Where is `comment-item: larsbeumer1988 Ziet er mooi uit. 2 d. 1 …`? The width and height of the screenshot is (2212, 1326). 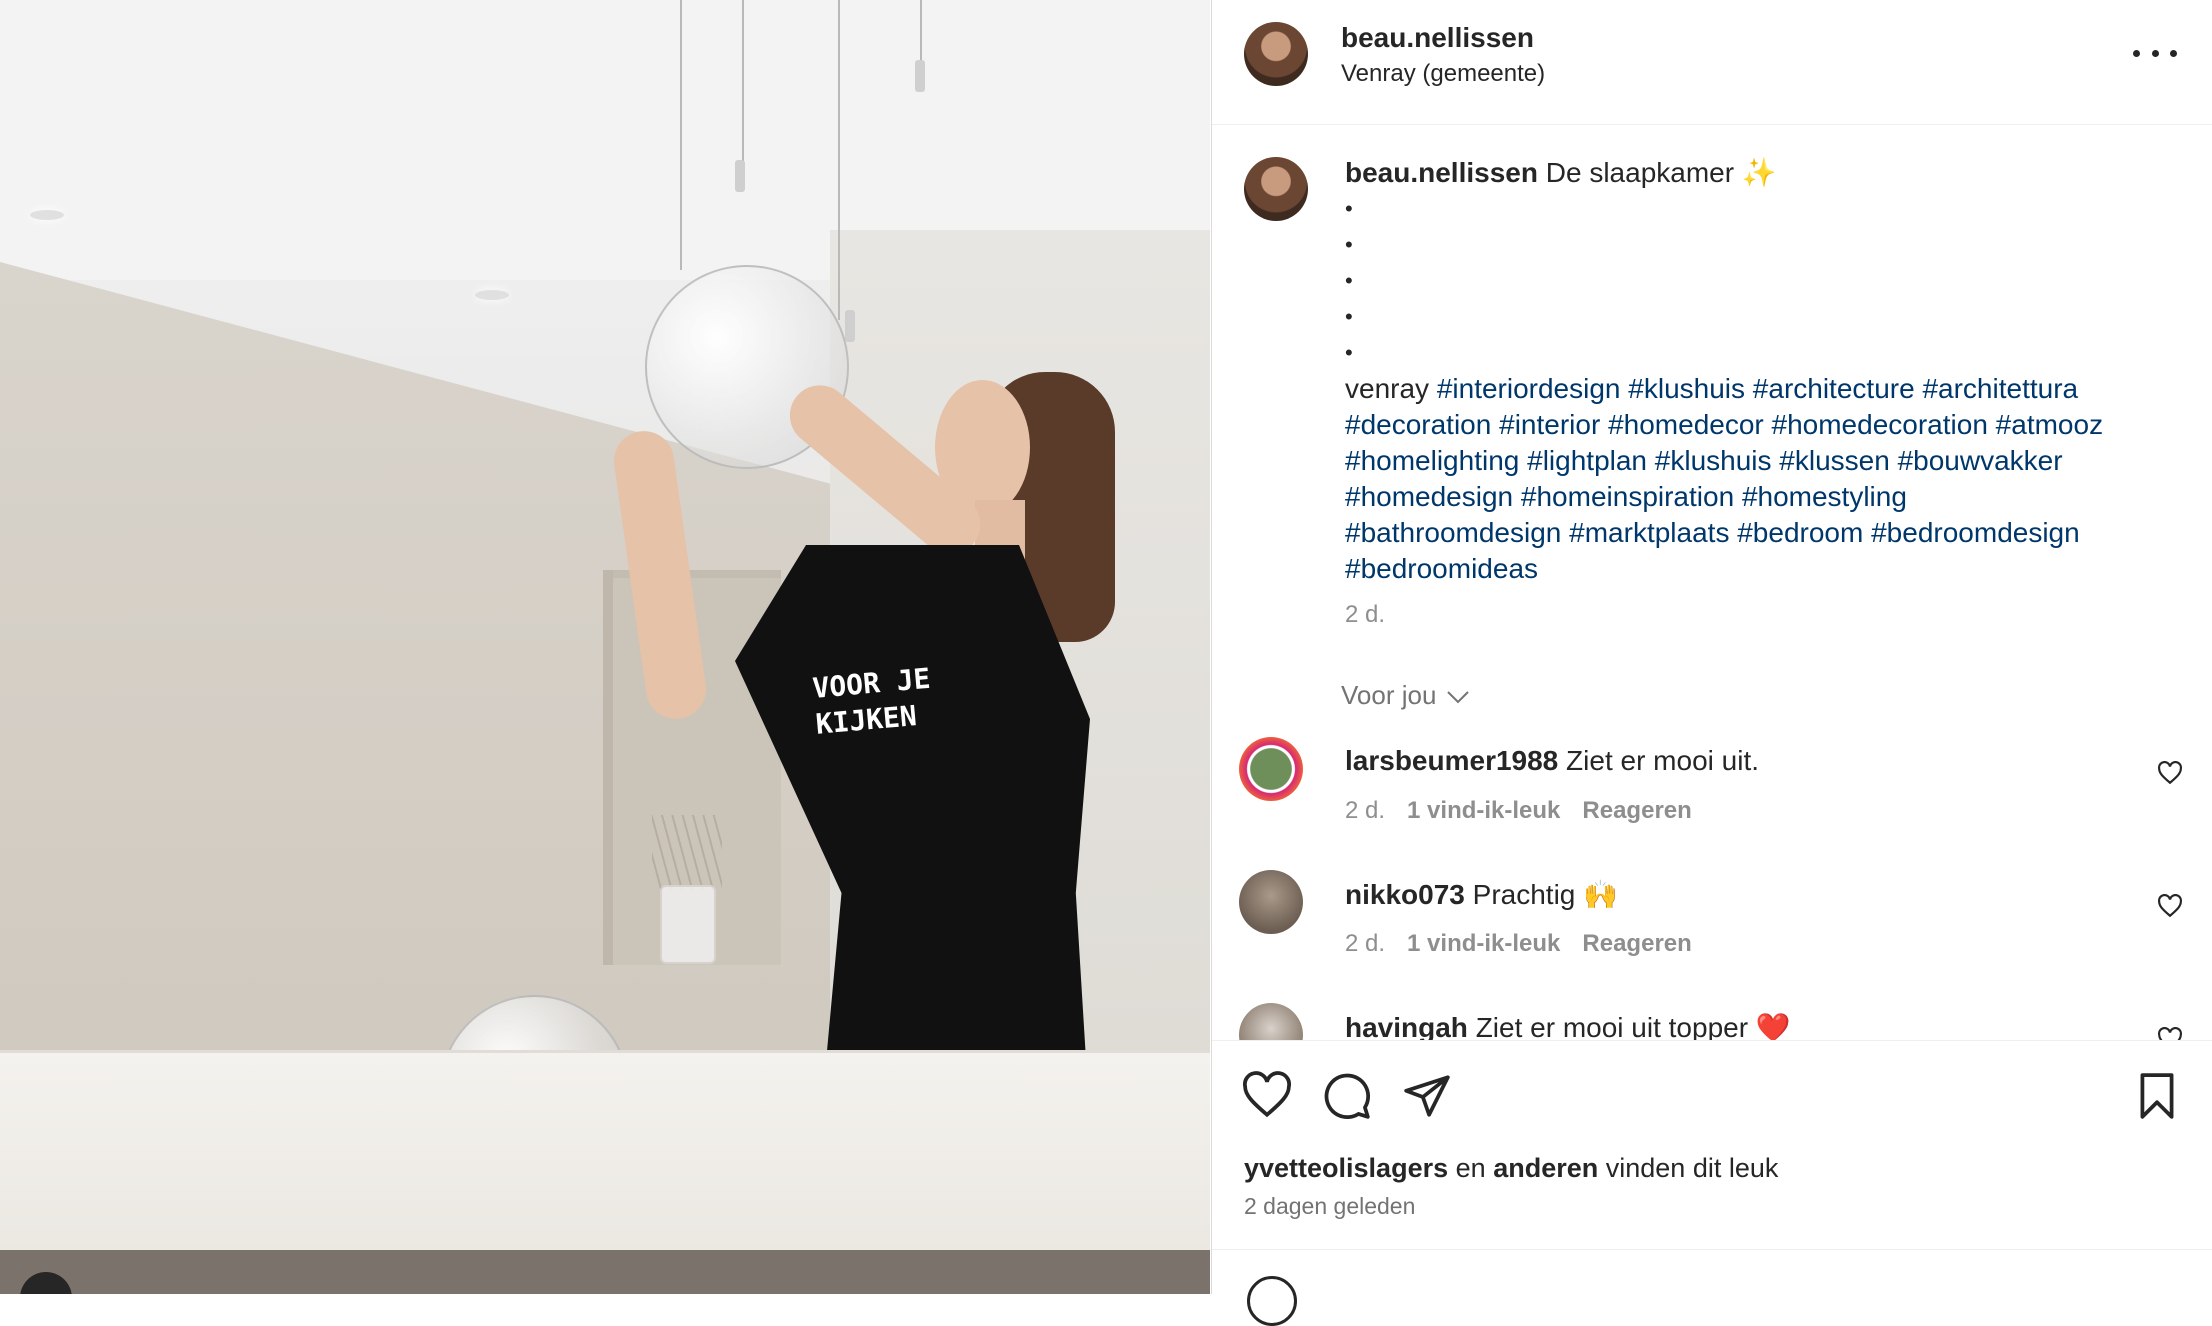
comment-item: larsbeumer1988 Ziet er mooi uit. 2 d. 1 … is located at coordinates (1712, 802).